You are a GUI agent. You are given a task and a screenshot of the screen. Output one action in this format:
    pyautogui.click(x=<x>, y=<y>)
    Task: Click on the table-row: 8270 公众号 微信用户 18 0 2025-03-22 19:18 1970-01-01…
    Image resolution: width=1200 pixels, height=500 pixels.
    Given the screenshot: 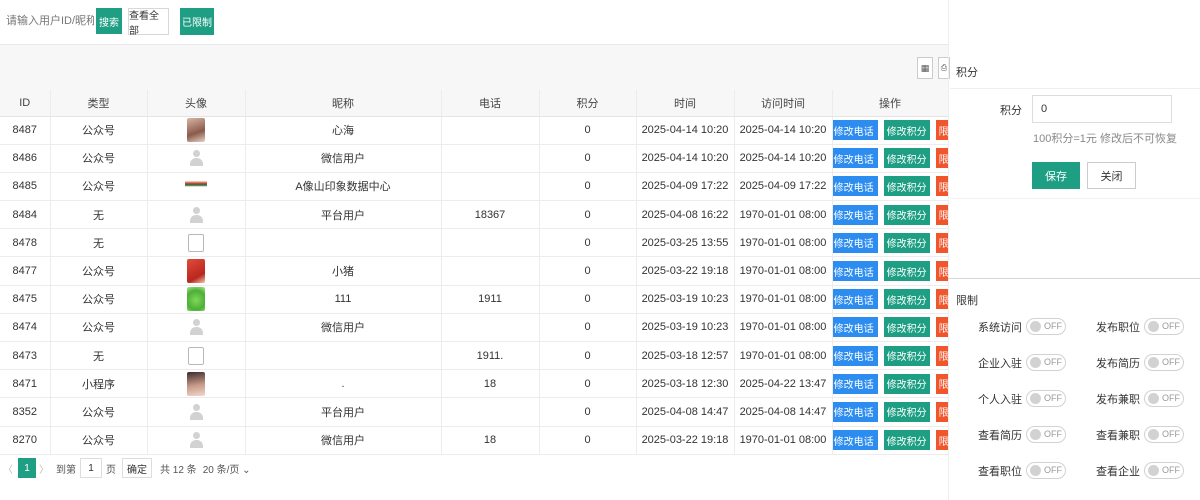 What is the action you would take?
    pyautogui.click(x=474, y=440)
    